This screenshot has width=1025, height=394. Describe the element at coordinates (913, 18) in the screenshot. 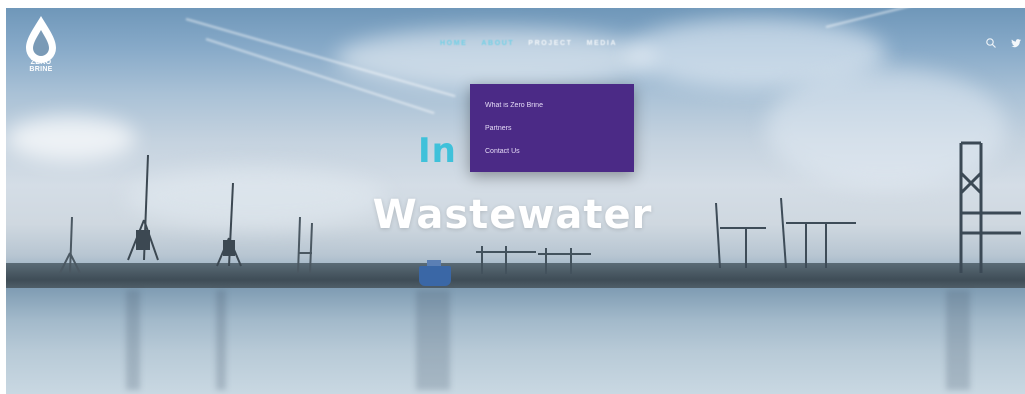

I see `sky-streak` at that location.